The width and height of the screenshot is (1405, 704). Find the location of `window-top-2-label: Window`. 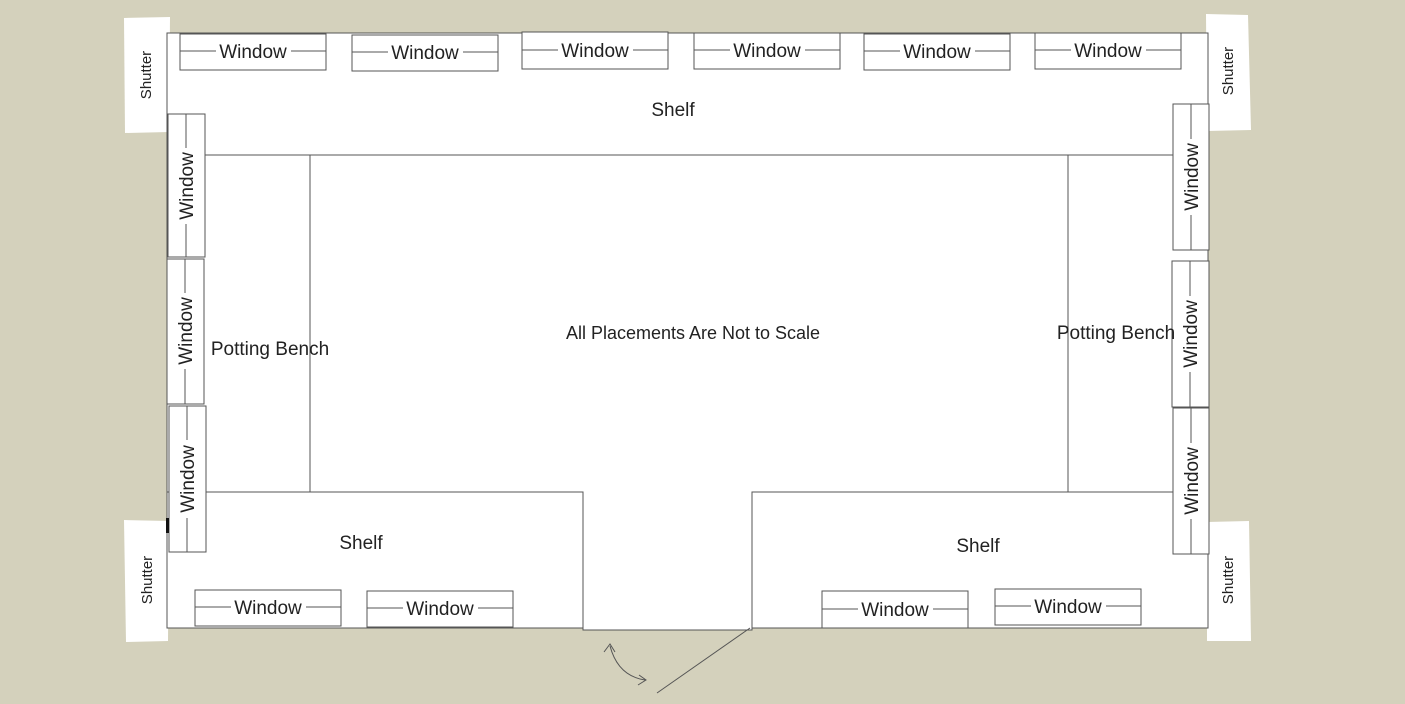

window-top-2-label: Window is located at coordinates (425, 53).